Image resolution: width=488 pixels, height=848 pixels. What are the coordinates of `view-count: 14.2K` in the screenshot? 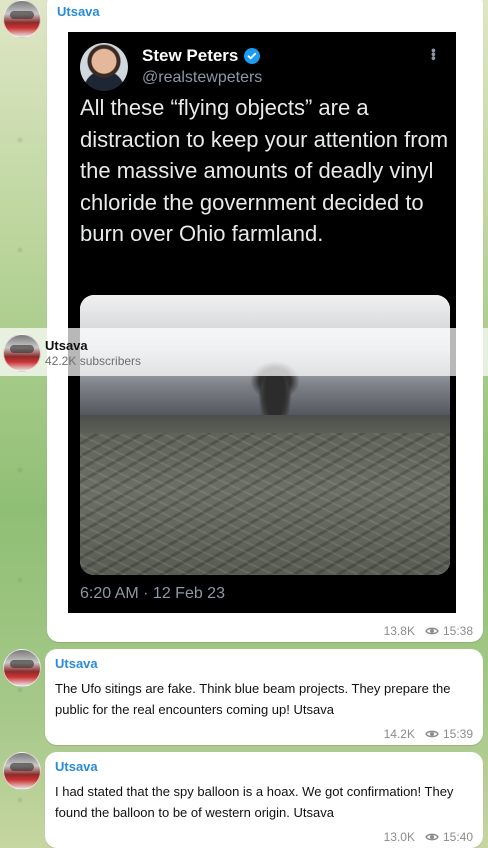 It's located at (399, 734).